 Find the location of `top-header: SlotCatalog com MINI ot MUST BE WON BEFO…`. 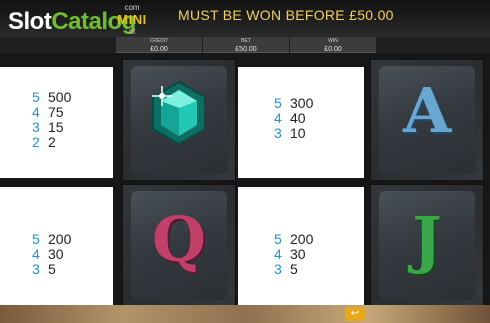

top-header: SlotCatalog com MINI ot MUST BE WON BEFO… is located at coordinates (245, 18).